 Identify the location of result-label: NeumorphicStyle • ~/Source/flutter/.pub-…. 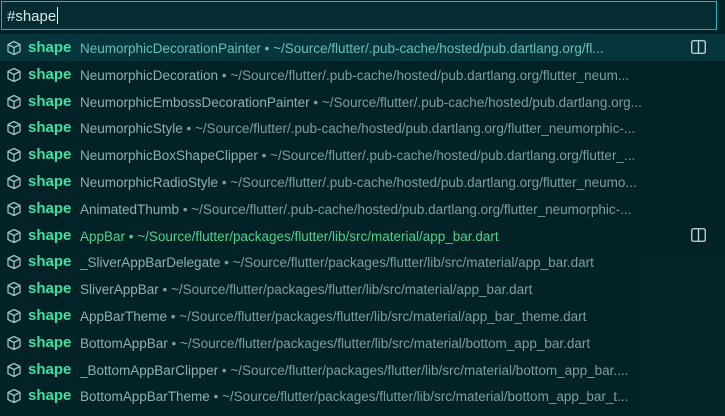
(389, 128).